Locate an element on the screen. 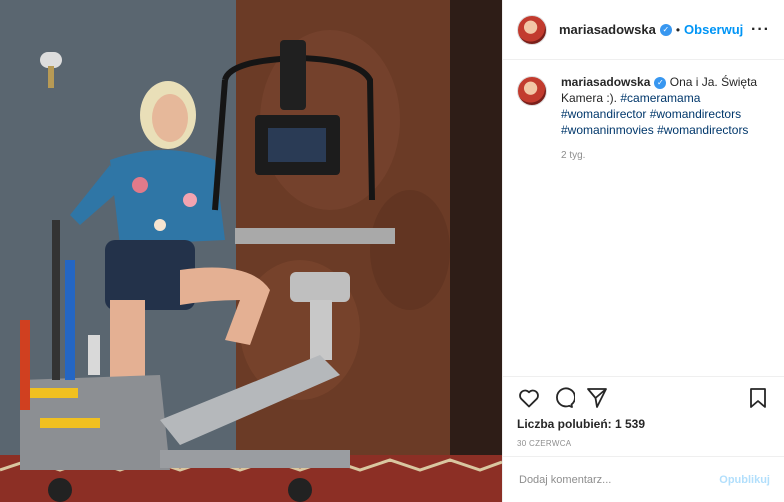 The height and width of the screenshot is (502, 784). hashtag-link: #cameramama is located at coordinates (660, 98).